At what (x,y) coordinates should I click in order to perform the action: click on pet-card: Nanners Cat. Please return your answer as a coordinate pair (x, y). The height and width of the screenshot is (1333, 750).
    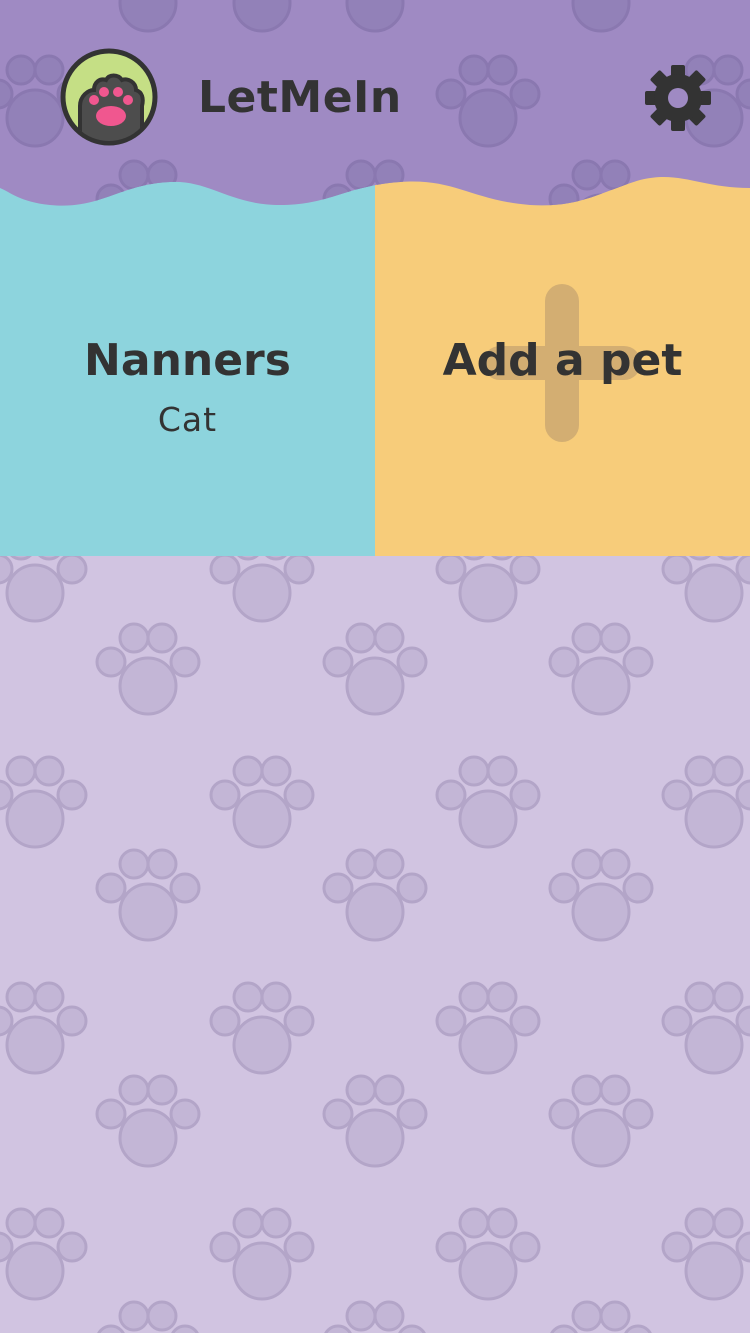
    Looking at the image, I should click on (187, 358).